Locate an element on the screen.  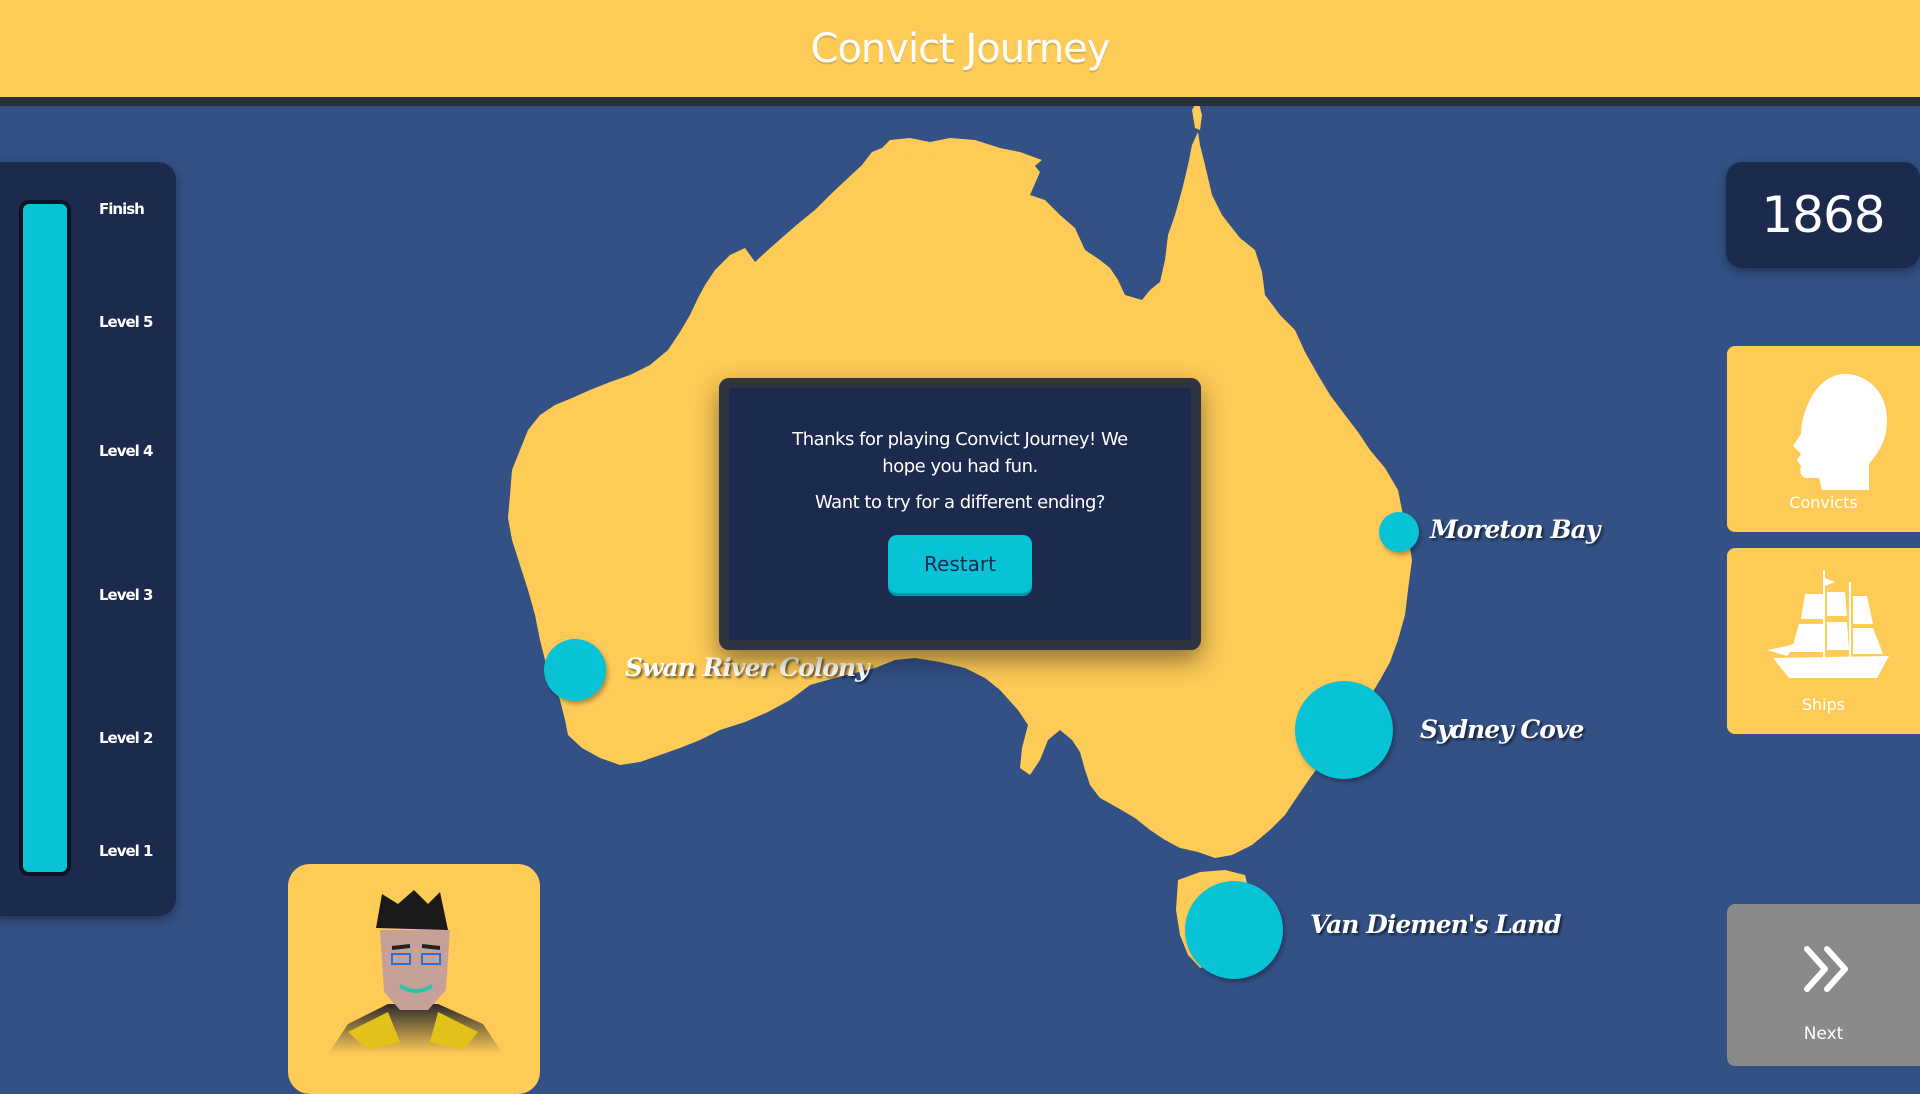
convicts-button: Convicts is located at coordinates (1823, 439).